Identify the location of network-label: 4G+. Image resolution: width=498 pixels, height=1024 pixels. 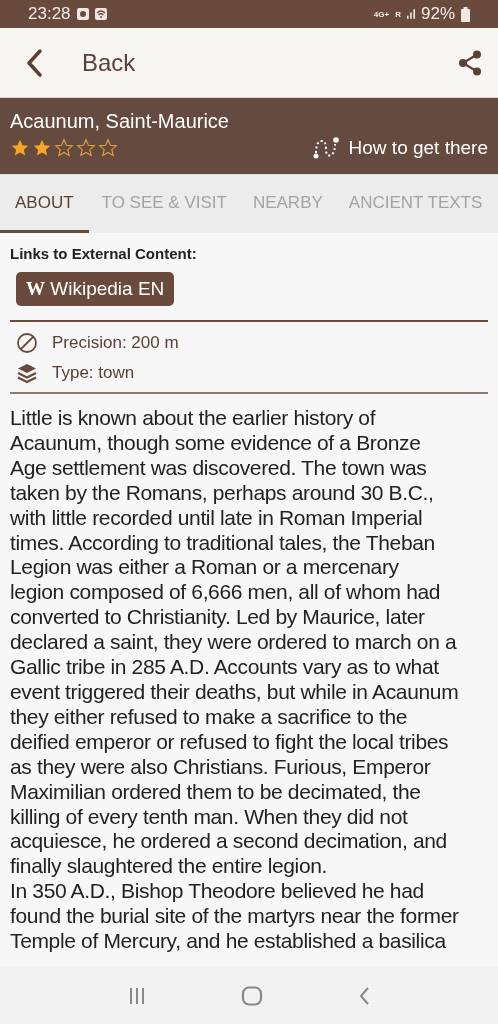
(381, 14).